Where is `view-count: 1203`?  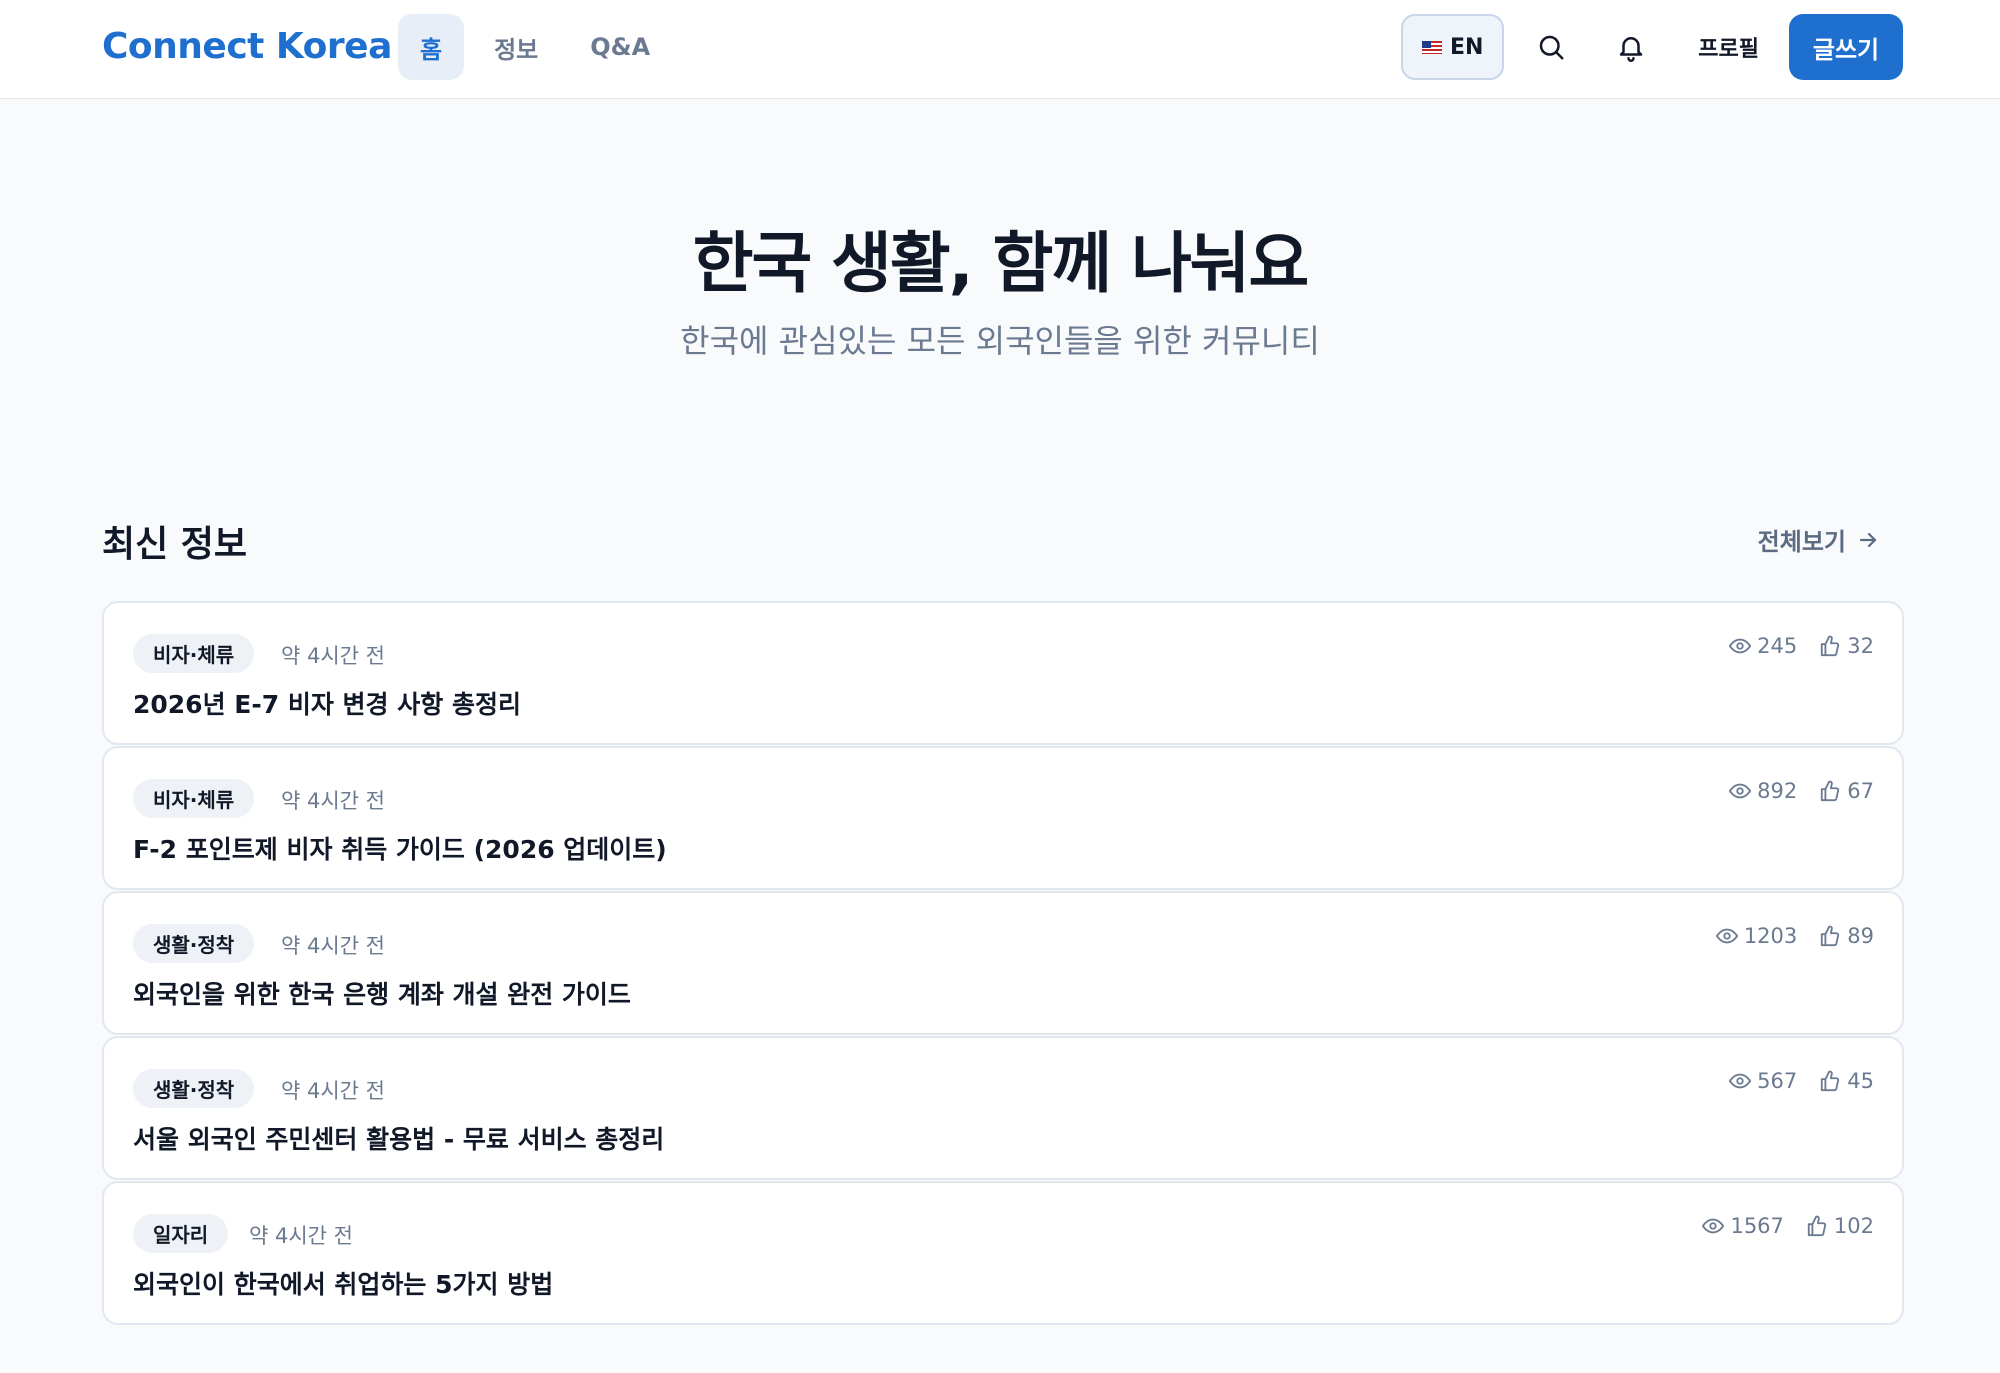
view-count: 1203 is located at coordinates (1756, 936).